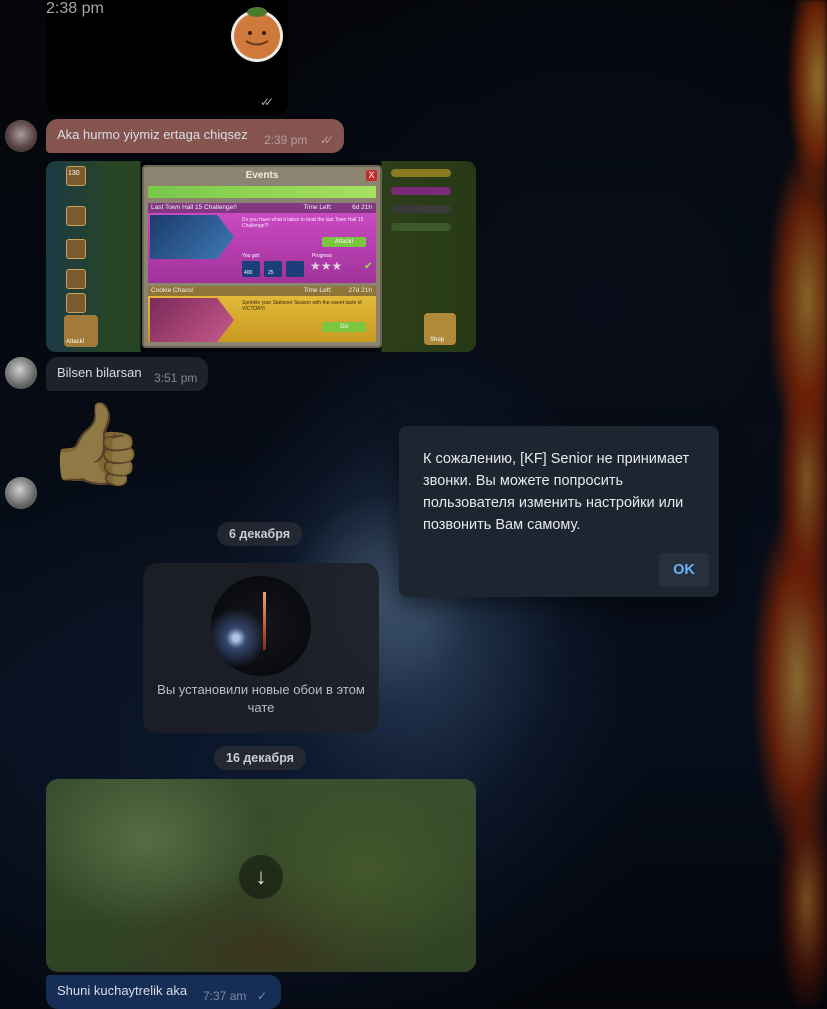 The image size is (827, 1009). Describe the element at coordinates (261, 698) in the screenshot. I see `service-message-text: Вы установили новые обои в этом чате` at that location.